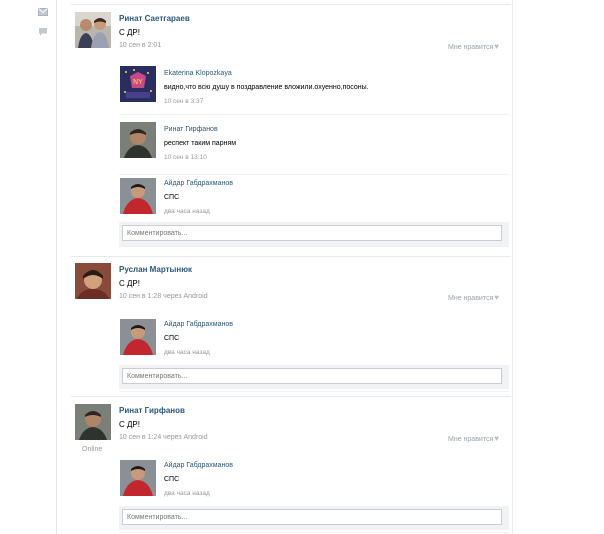 This screenshot has width=604, height=534. I want to click on reply-timestamp: 10 сен в 13:10, so click(185, 157).